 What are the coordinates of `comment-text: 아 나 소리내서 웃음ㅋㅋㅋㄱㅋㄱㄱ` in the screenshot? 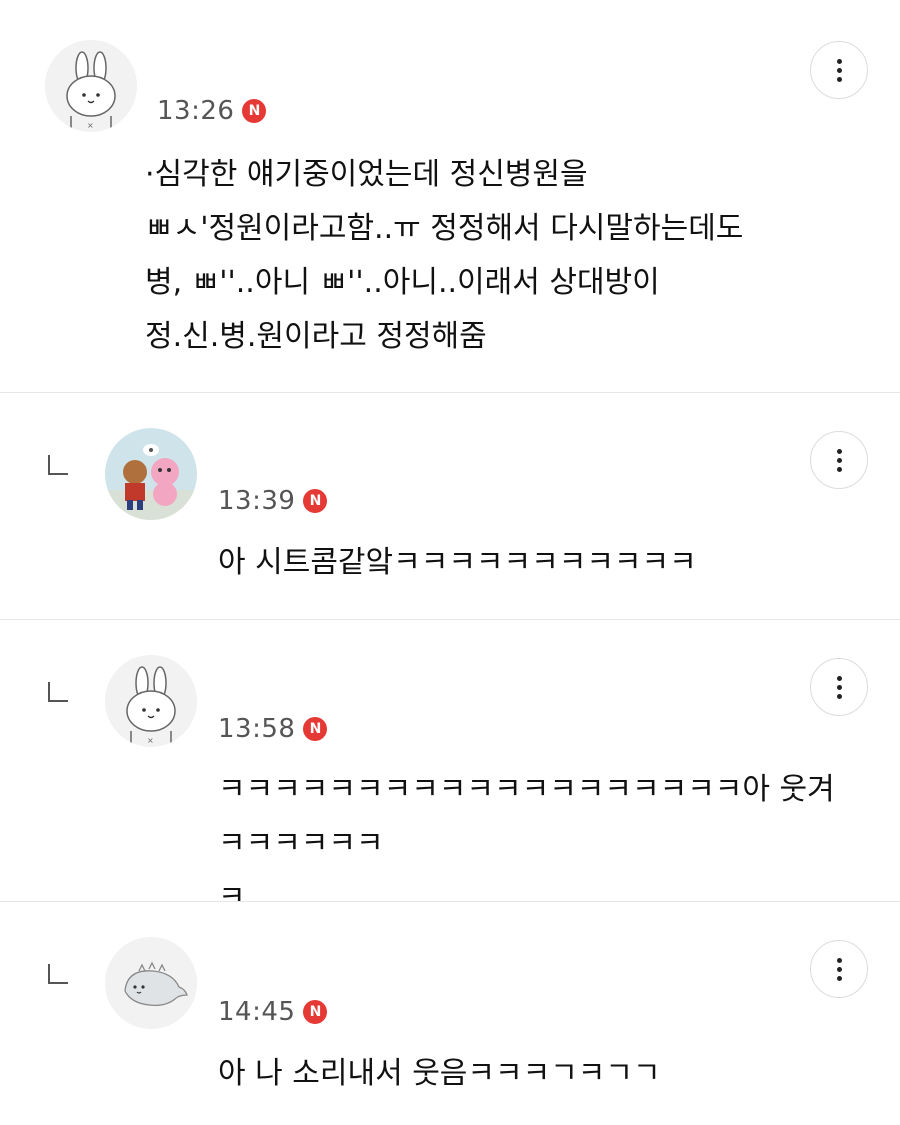 It's located at (439, 1073).